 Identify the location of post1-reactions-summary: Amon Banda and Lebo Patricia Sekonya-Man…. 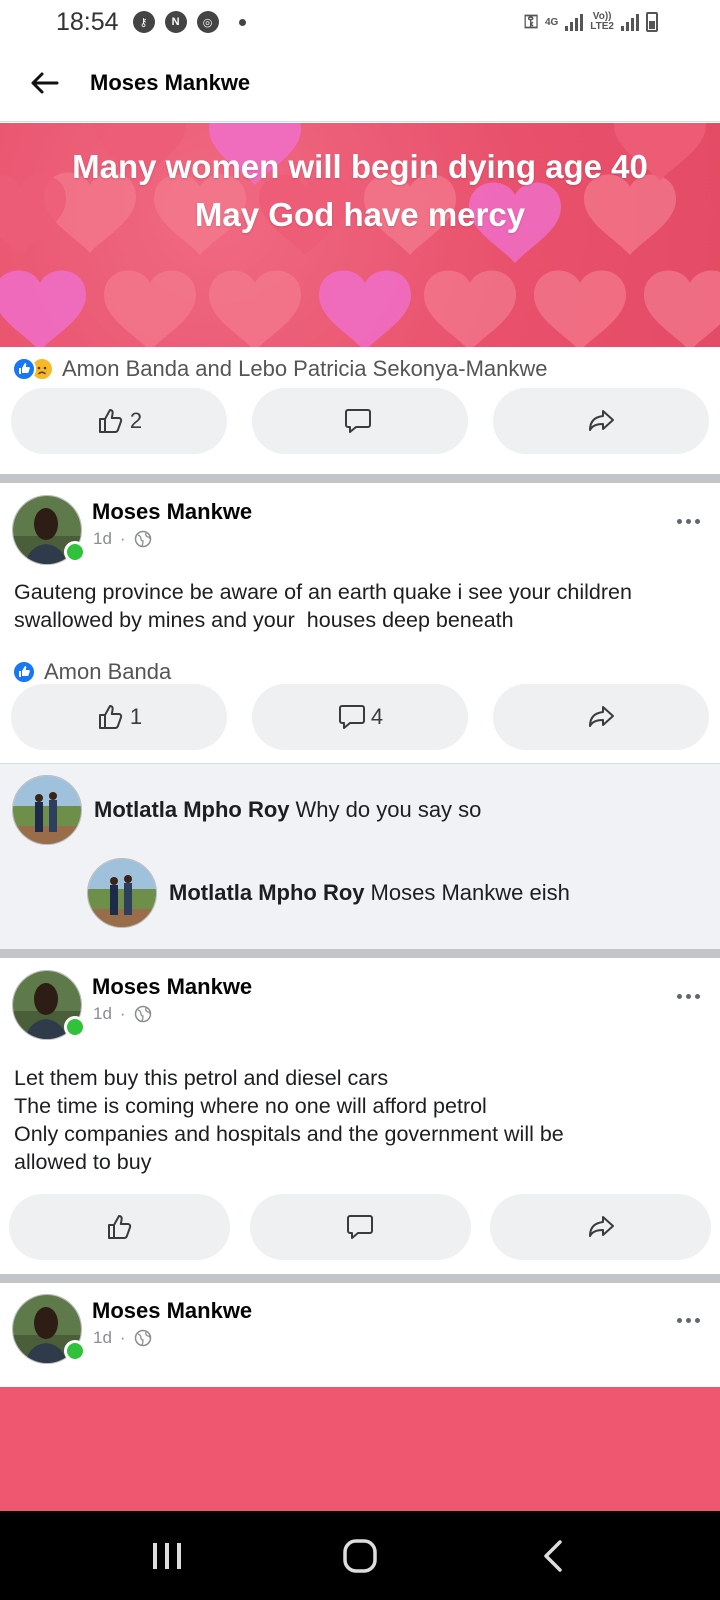
(280, 369).